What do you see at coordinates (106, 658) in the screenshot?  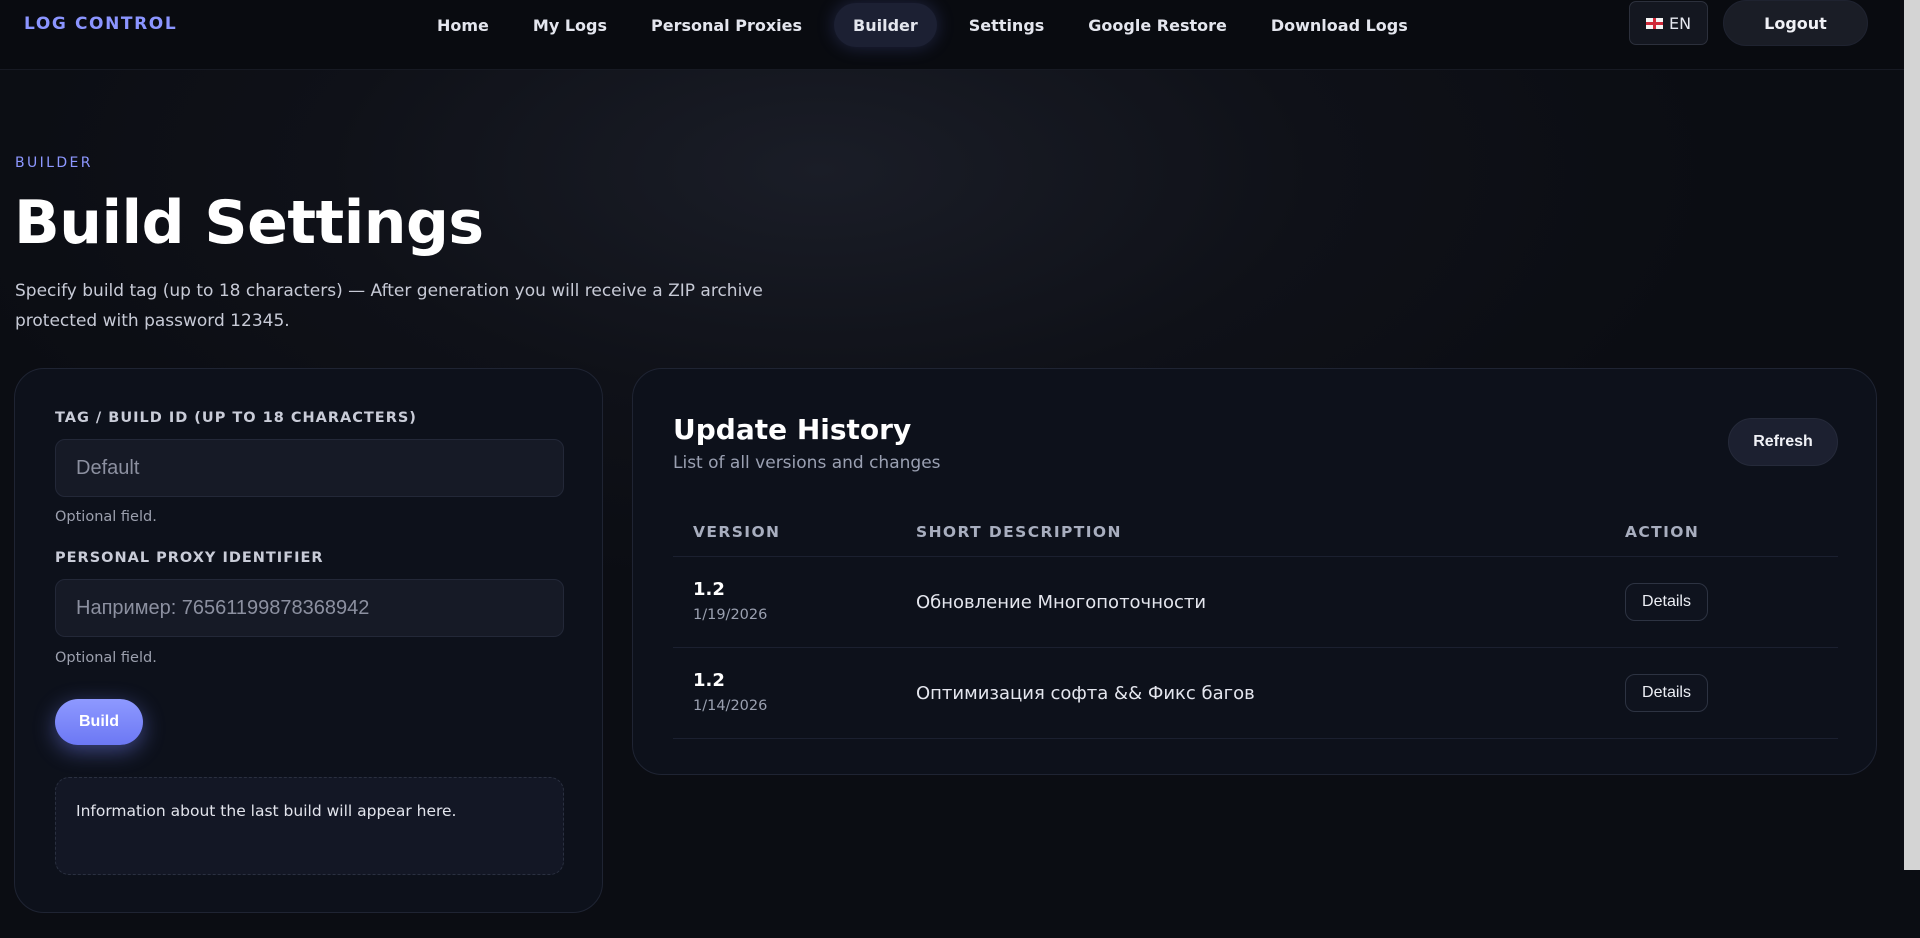 I see `proxy-hint: Optional field.` at bounding box center [106, 658].